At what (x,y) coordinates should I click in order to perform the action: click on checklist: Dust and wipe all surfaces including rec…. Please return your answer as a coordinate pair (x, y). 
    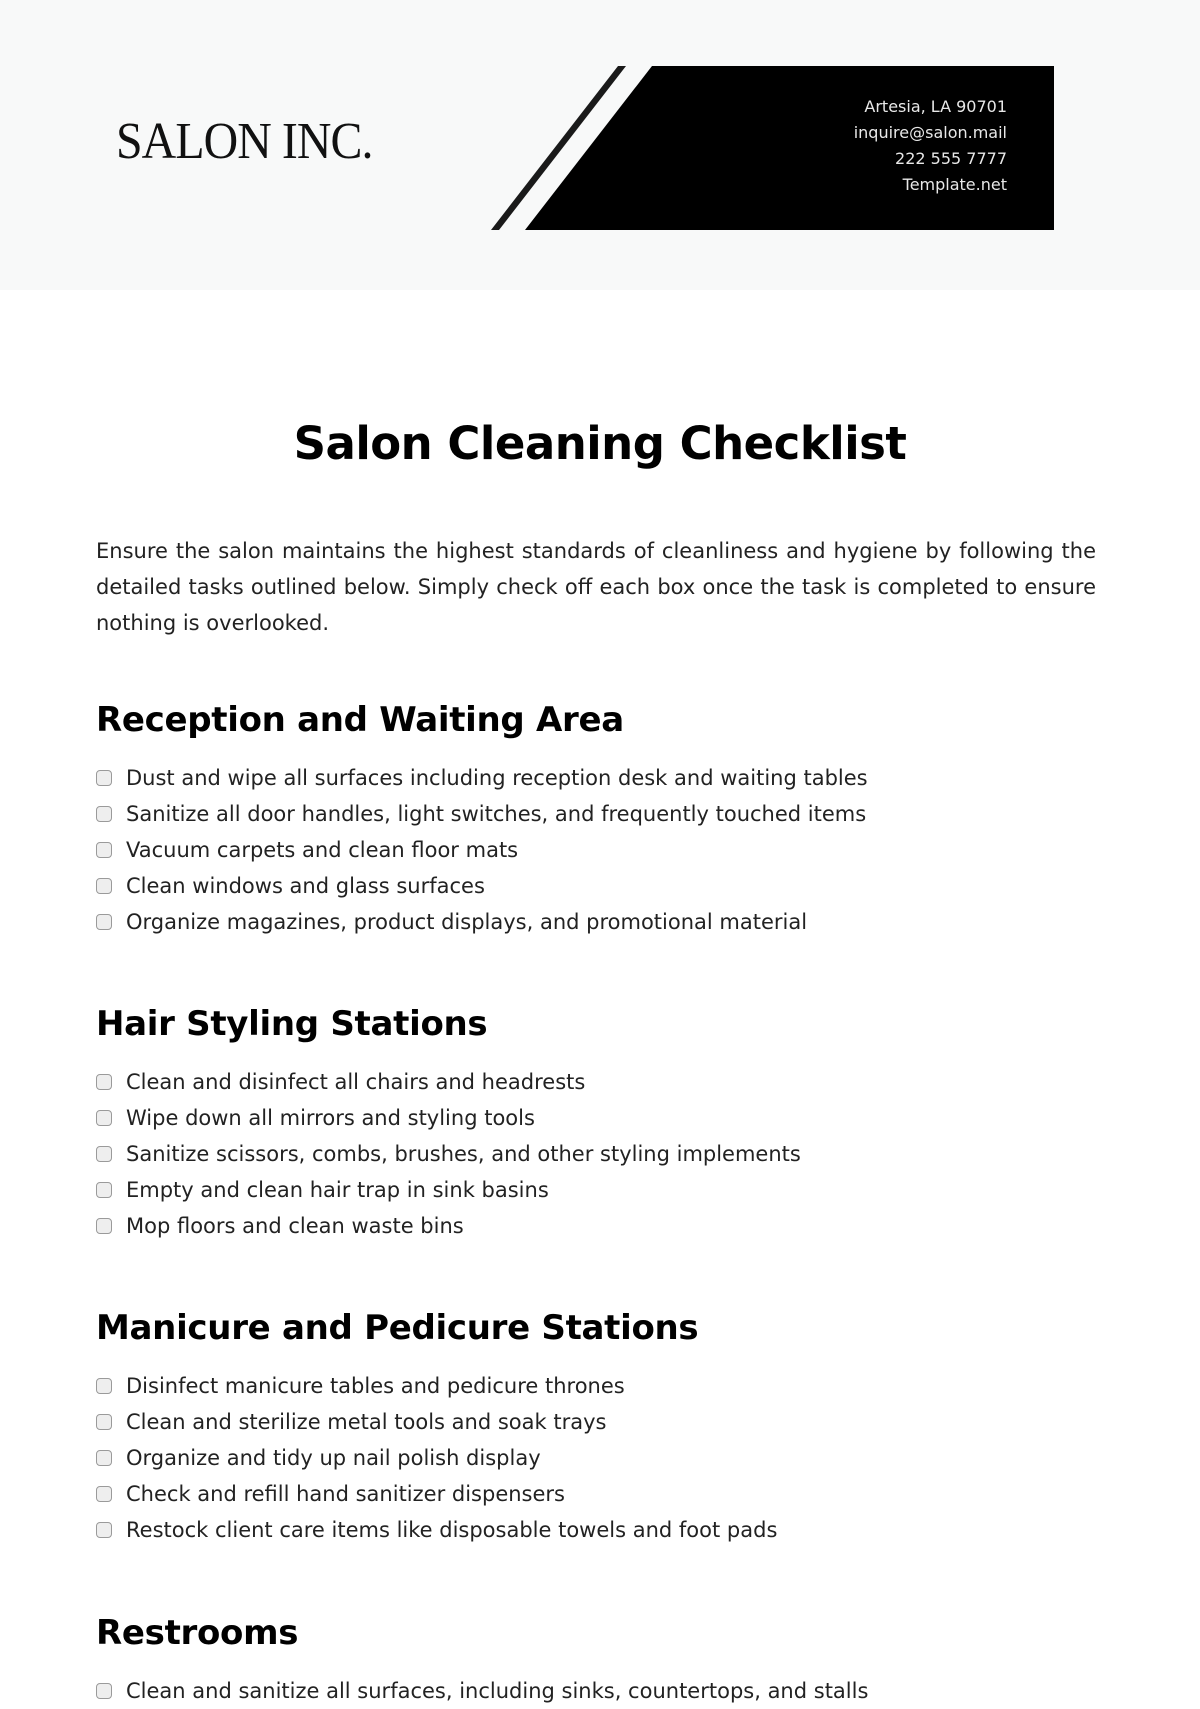
    Looking at the image, I should click on (596, 850).